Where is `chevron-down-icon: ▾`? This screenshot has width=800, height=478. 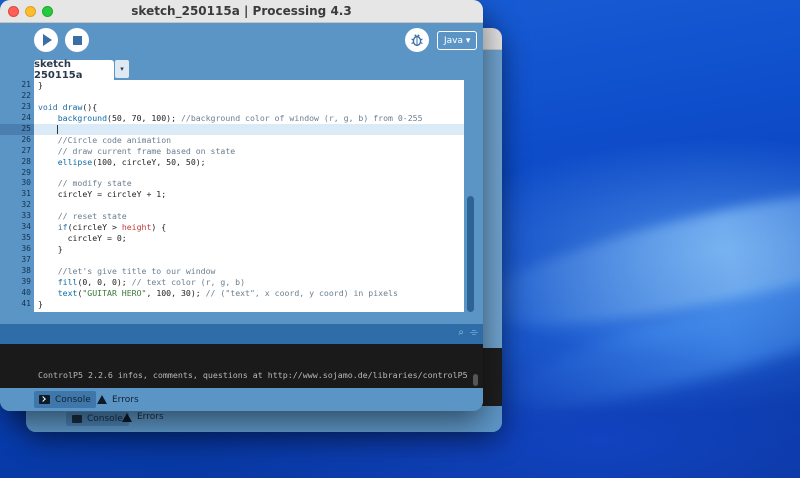
chevron-down-icon: ▾ is located at coordinates (122, 69).